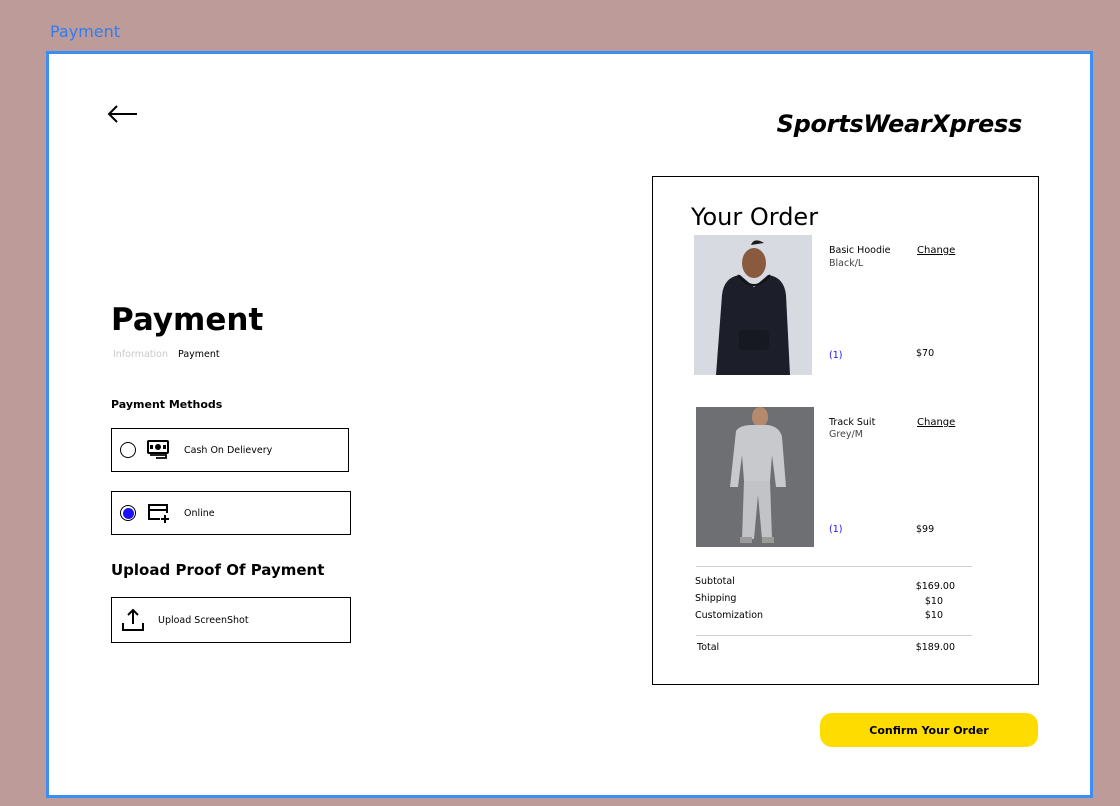  Describe the element at coordinates (933, 601) in the screenshot. I see `shipping-value: $10` at that location.